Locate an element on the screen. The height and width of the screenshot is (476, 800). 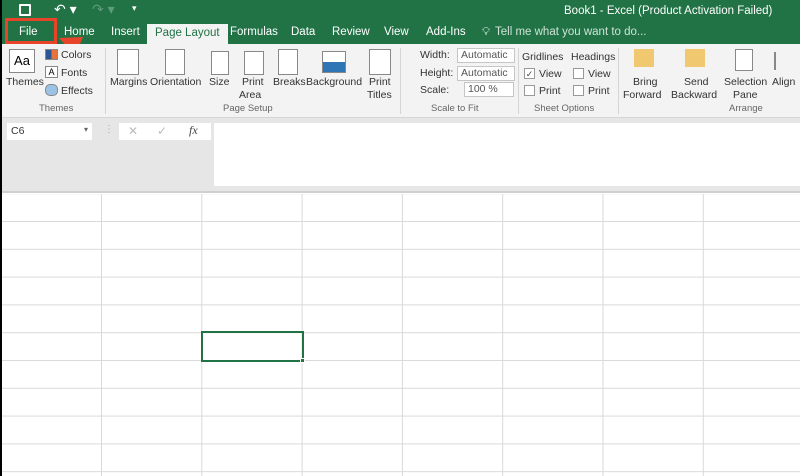
colors-button: Colors is located at coordinates (76, 55).